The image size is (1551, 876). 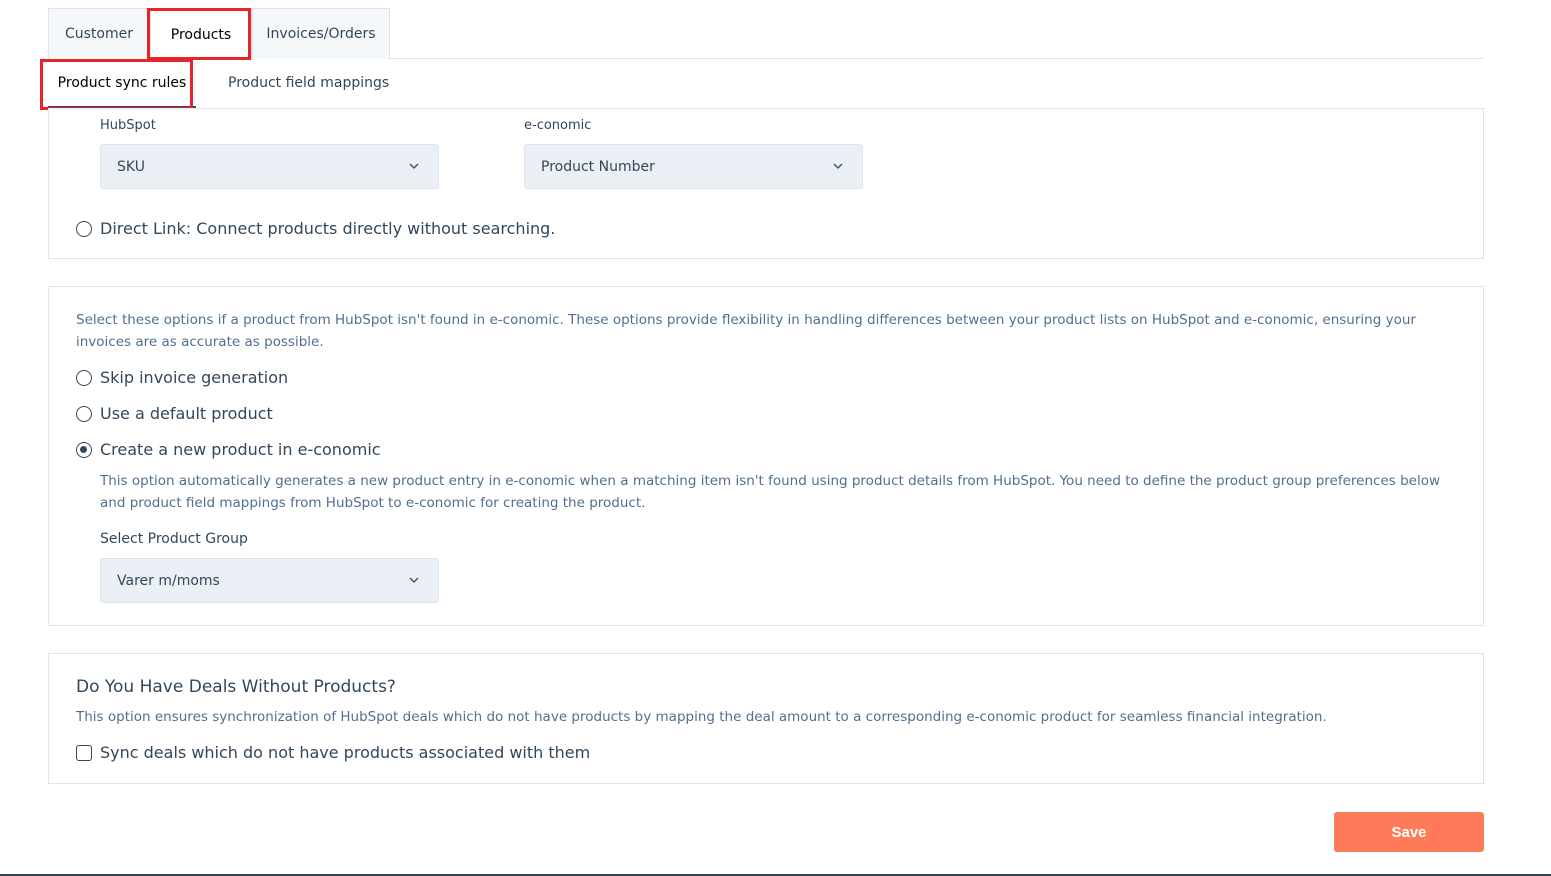 I want to click on economic-property-select: Product Number, so click(x=693, y=166).